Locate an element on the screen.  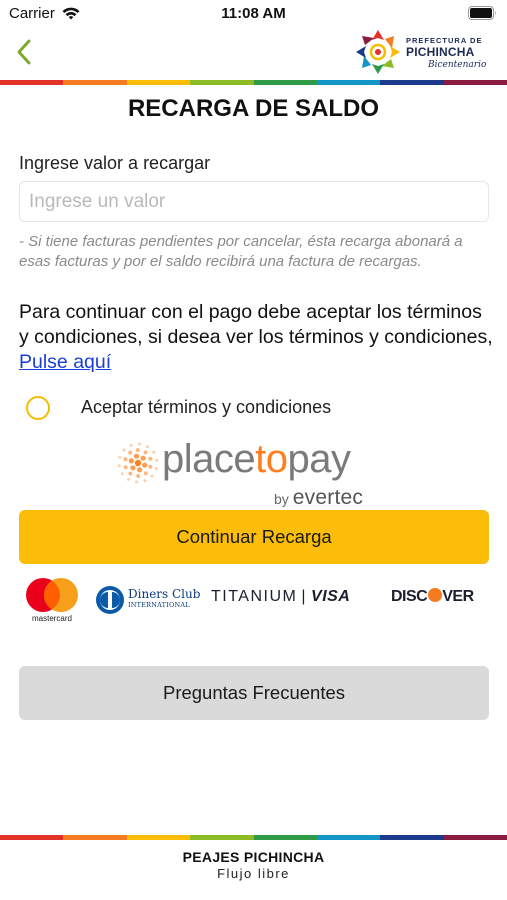
prefectura-logo: PREFECTURA DE PICHINCHA Bicentenario is located at coordinates (429, 52).